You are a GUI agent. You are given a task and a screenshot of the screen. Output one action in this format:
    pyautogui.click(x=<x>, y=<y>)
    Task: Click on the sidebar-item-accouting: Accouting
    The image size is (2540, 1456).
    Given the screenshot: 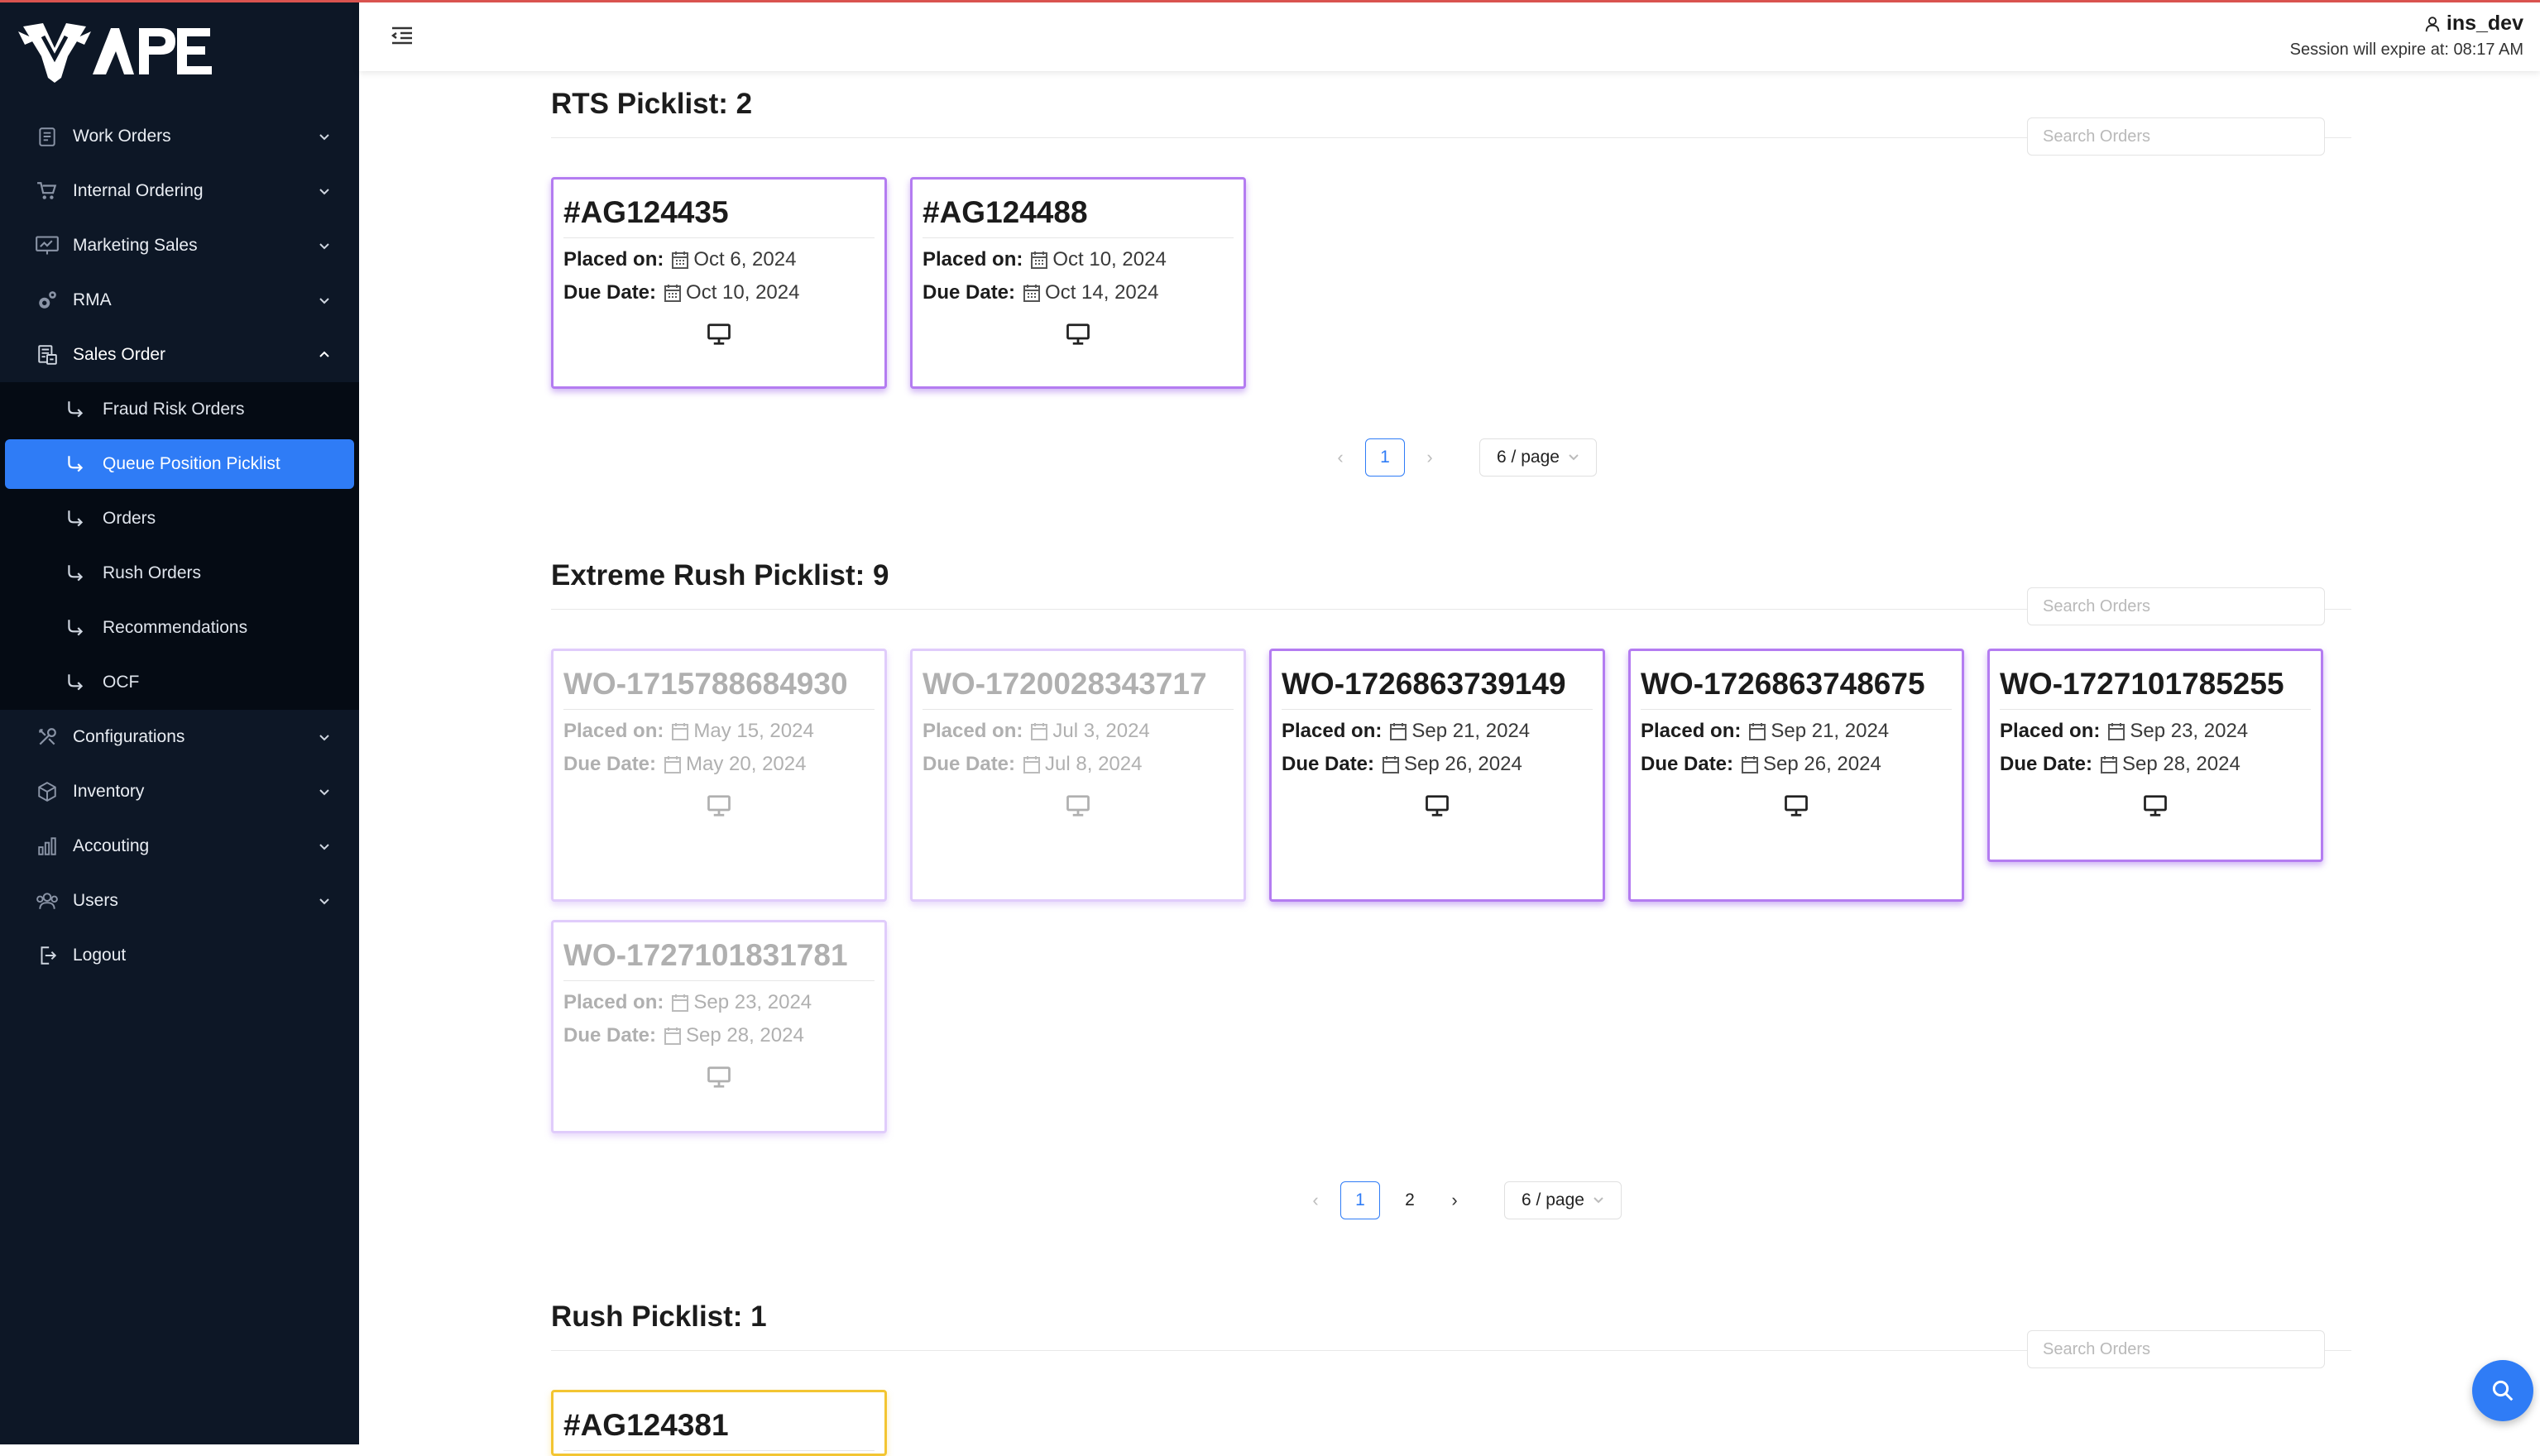 What is the action you would take?
    pyautogui.click(x=180, y=846)
    